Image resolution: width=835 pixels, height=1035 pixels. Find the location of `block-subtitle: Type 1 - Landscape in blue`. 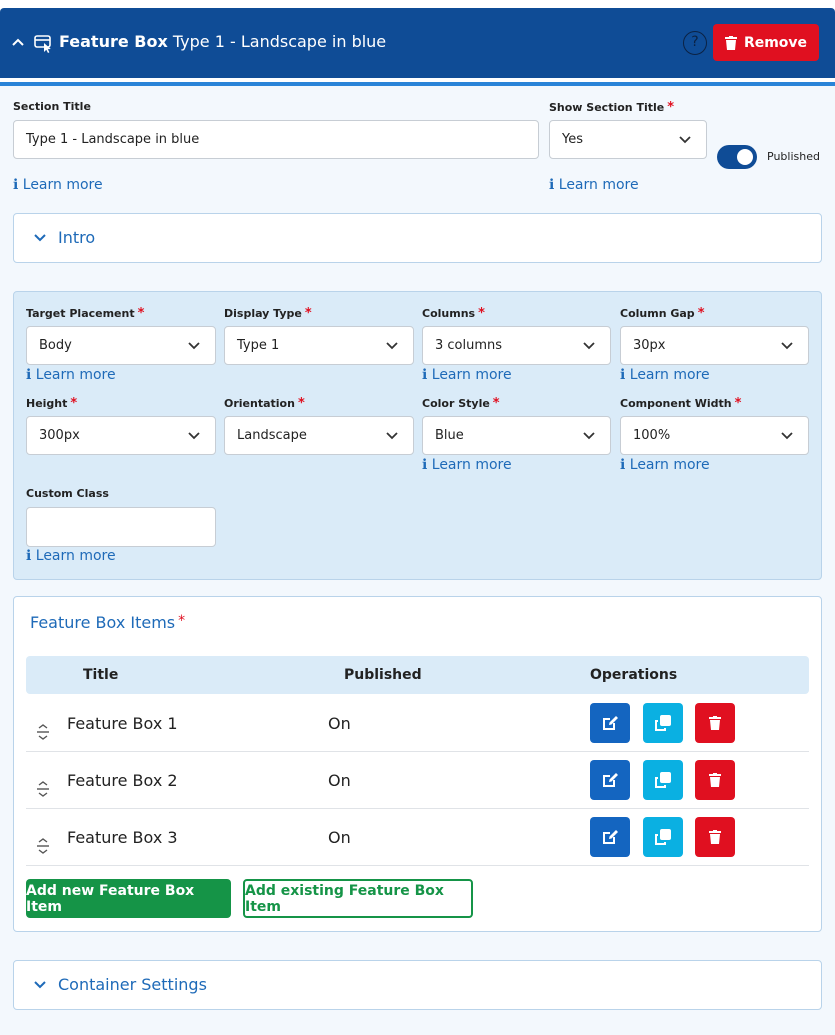

block-subtitle: Type 1 - Landscape in blue is located at coordinates (279, 41).